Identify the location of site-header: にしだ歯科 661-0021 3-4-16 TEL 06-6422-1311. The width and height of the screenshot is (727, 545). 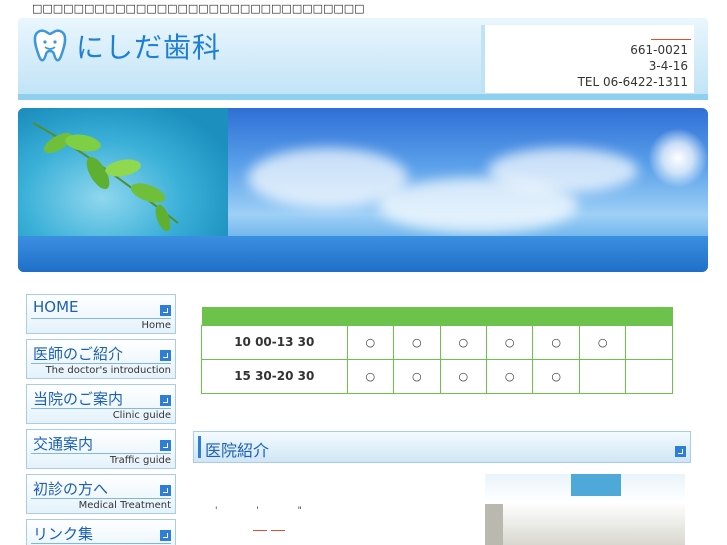
(363, 58).